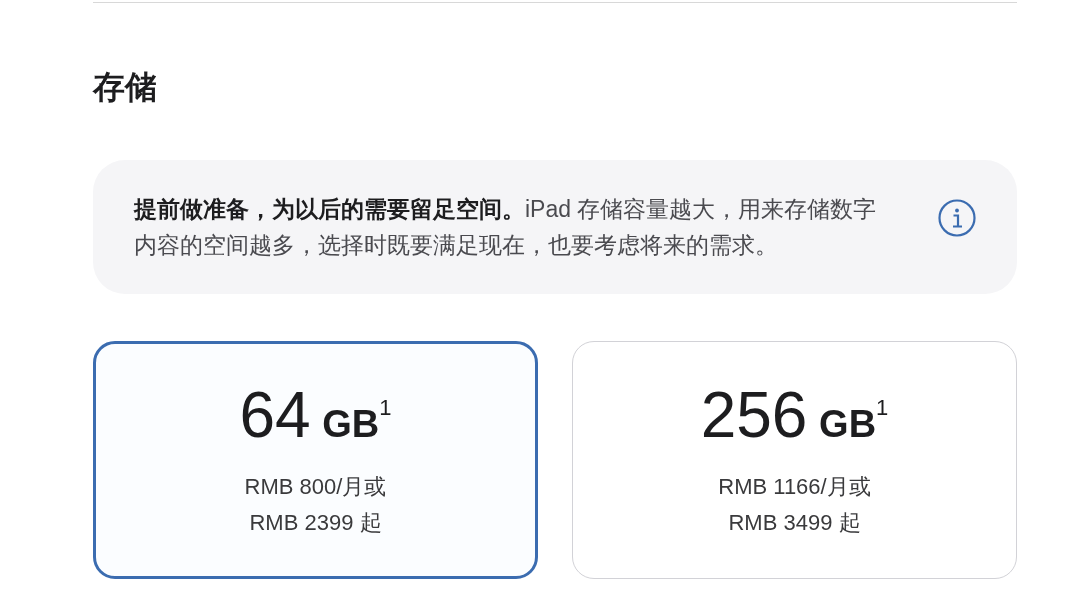 The width and height of the screenshot is (1080, 614). I want to click on price-text: RMB 2399 起, so click(315, 523).